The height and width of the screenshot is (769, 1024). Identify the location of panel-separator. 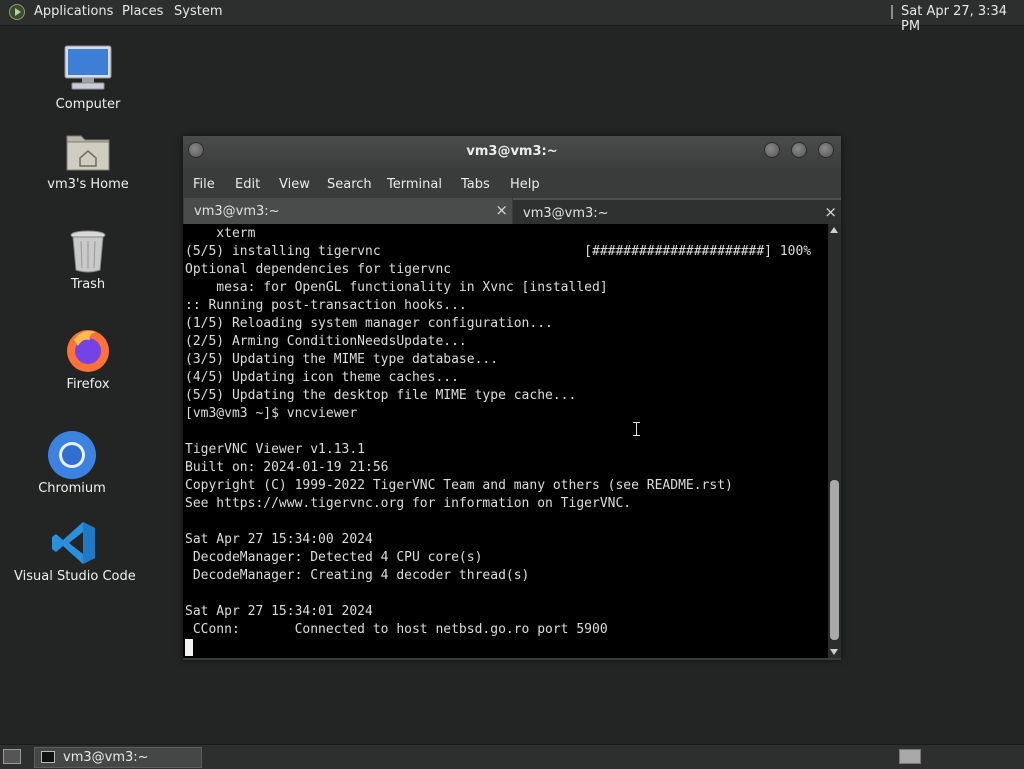
(892, 12).